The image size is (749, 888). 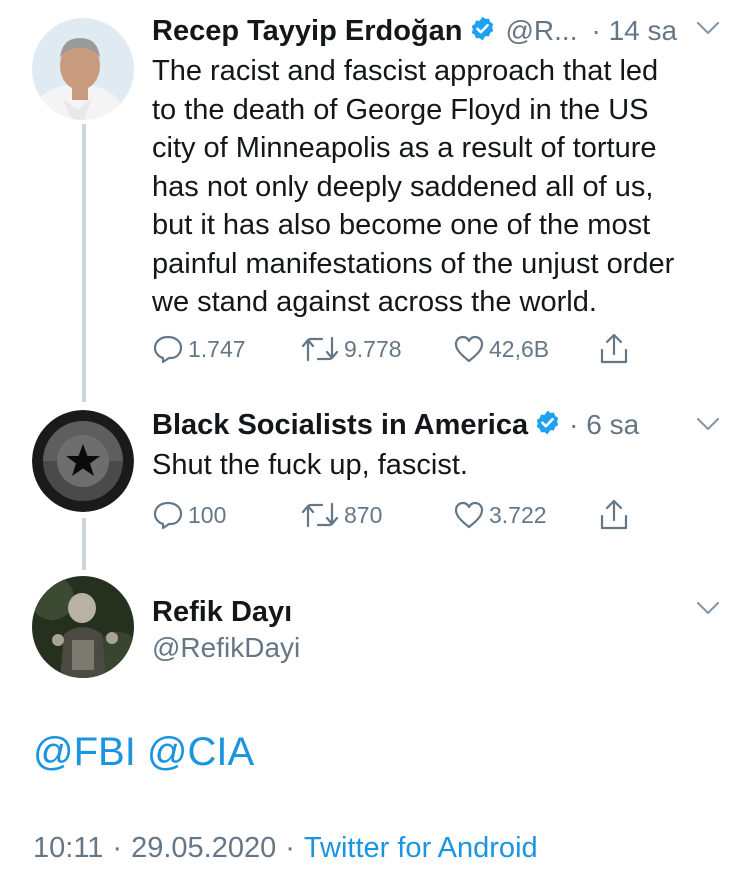 What do you see at coordinates (200, 752) in the screenshot?
I see `mention-link: @CIA` at bounding box center [200, 752].